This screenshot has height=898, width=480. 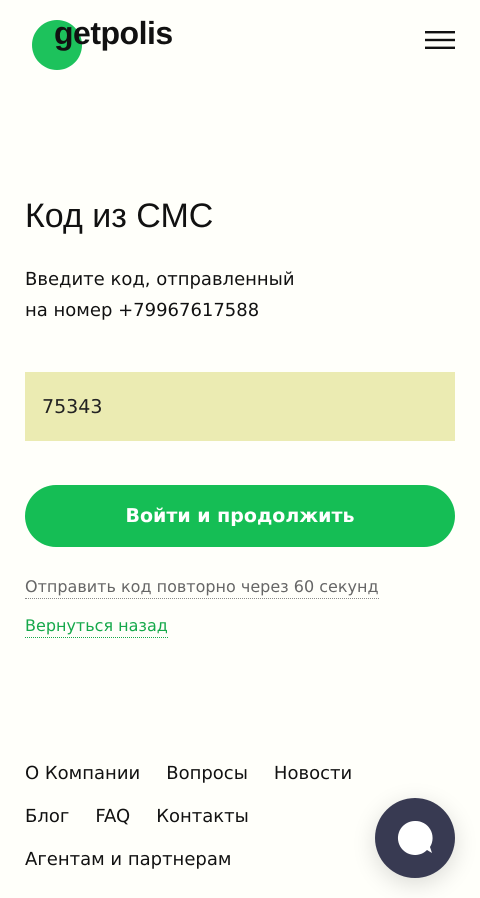 What do you see at coordinates (160, 295) in the screenshot?
I see `description: Введите код, отправленный на номер +79967617588` at bounding box center [160, 295].